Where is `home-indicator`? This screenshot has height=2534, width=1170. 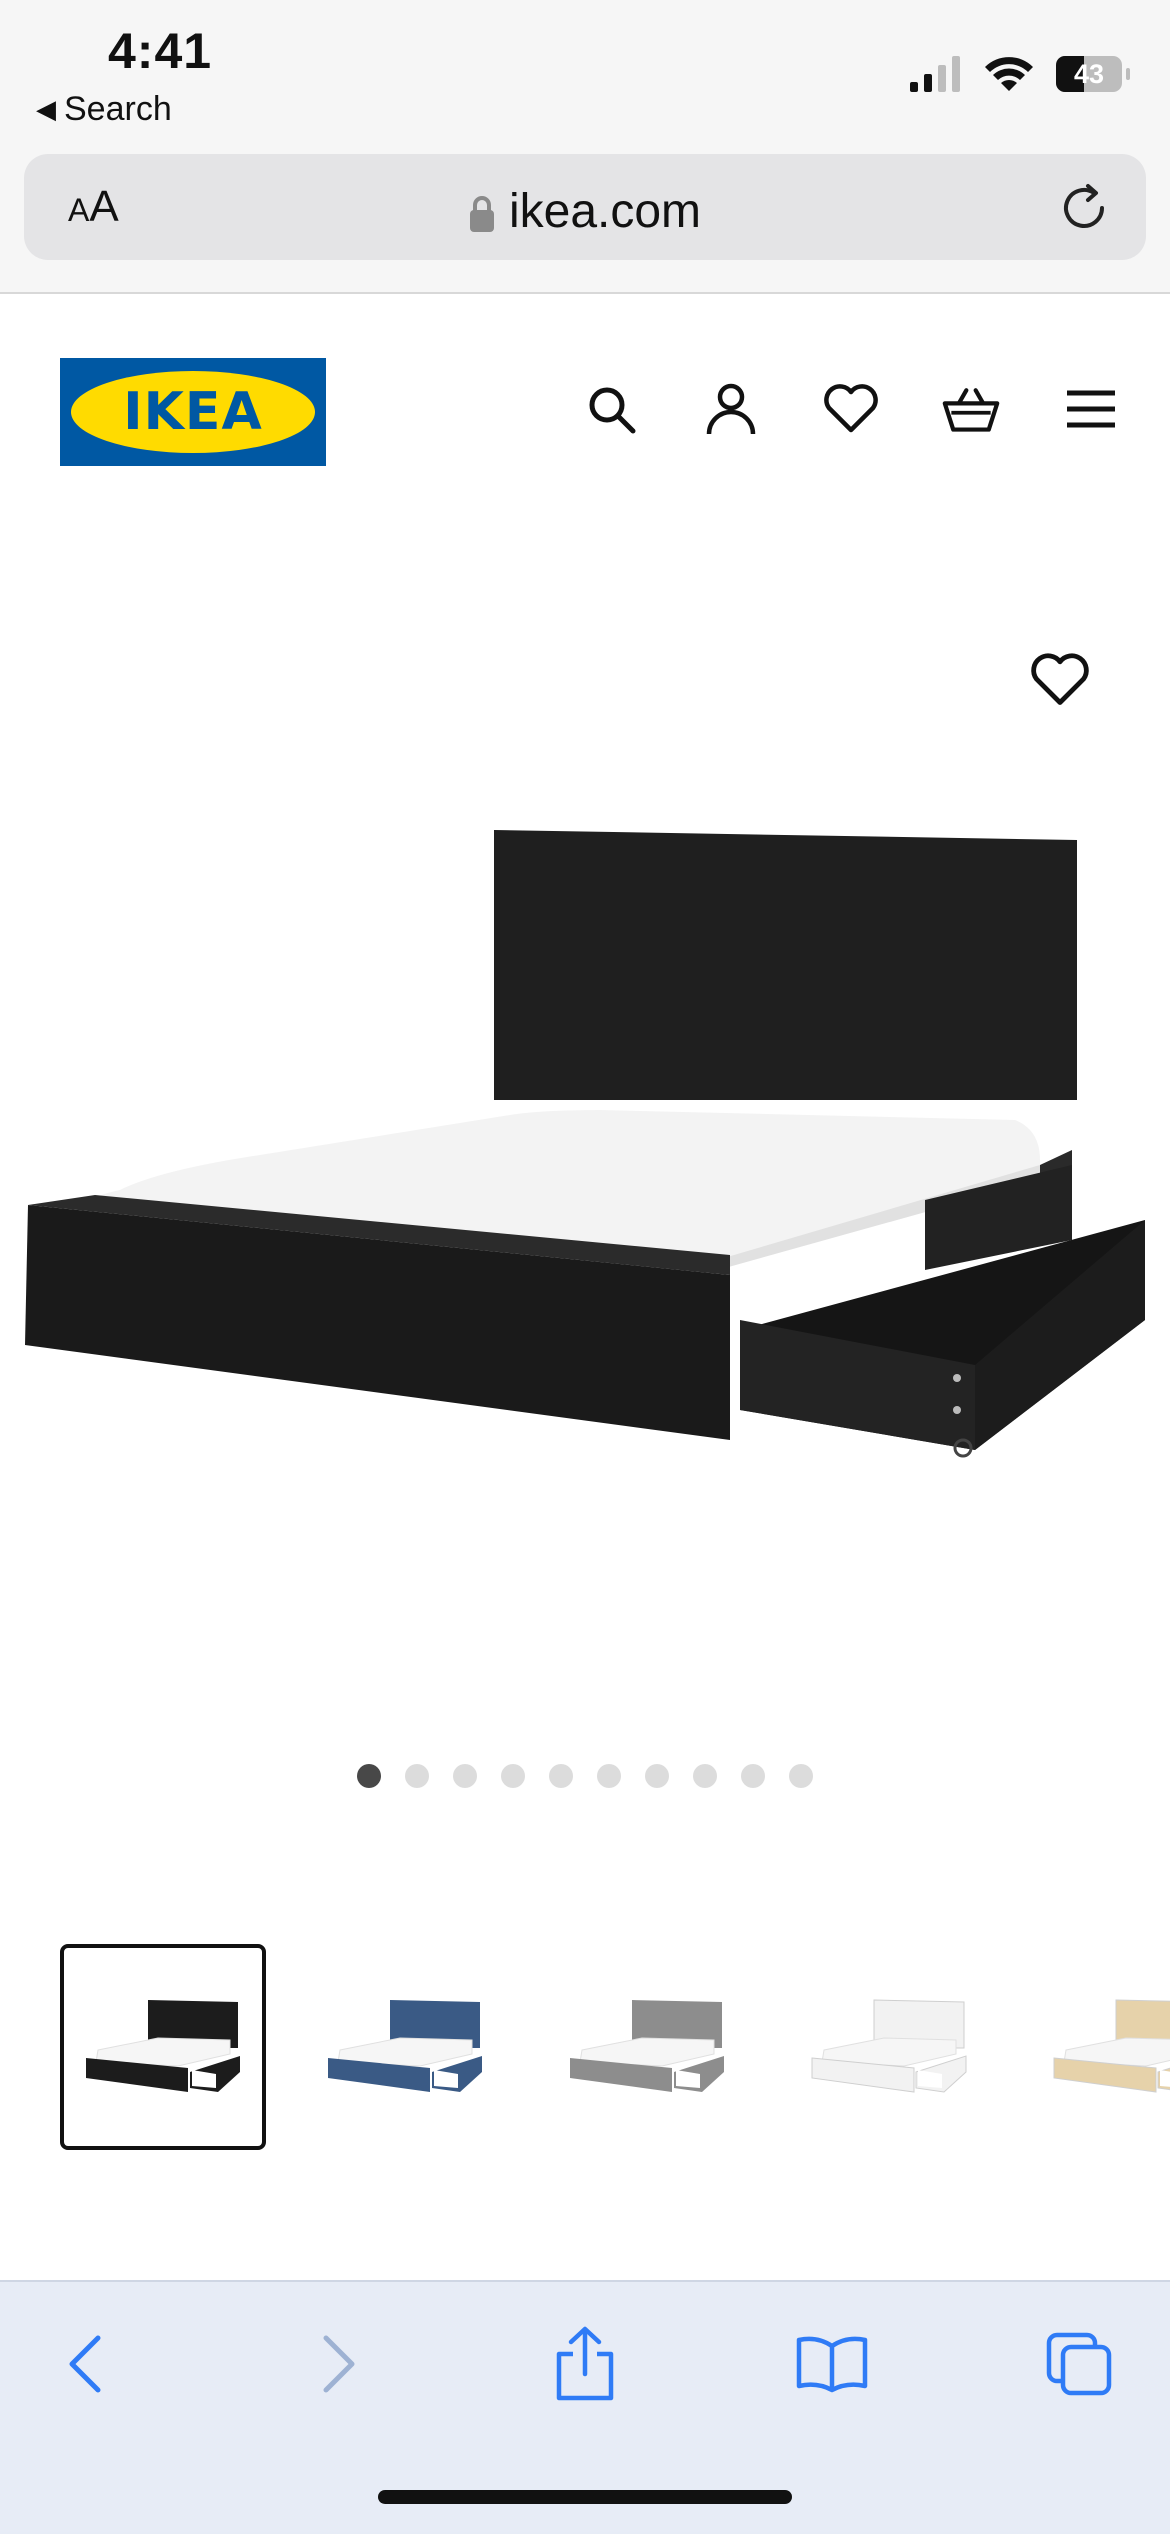
home-indicator is located at coordinates (585, 2497).